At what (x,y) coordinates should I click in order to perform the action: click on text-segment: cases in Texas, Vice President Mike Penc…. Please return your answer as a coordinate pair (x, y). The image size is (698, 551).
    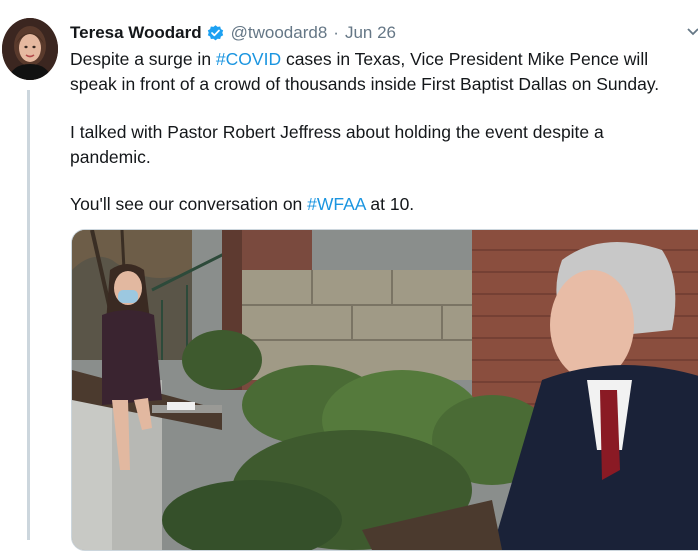
    Looking at the image, I should click on (465, 59).